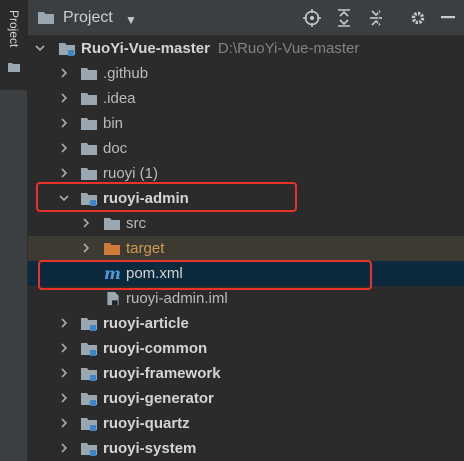 The image size is (464, 461). I want to click on tree-item-doc: doc, so click(246, 148).